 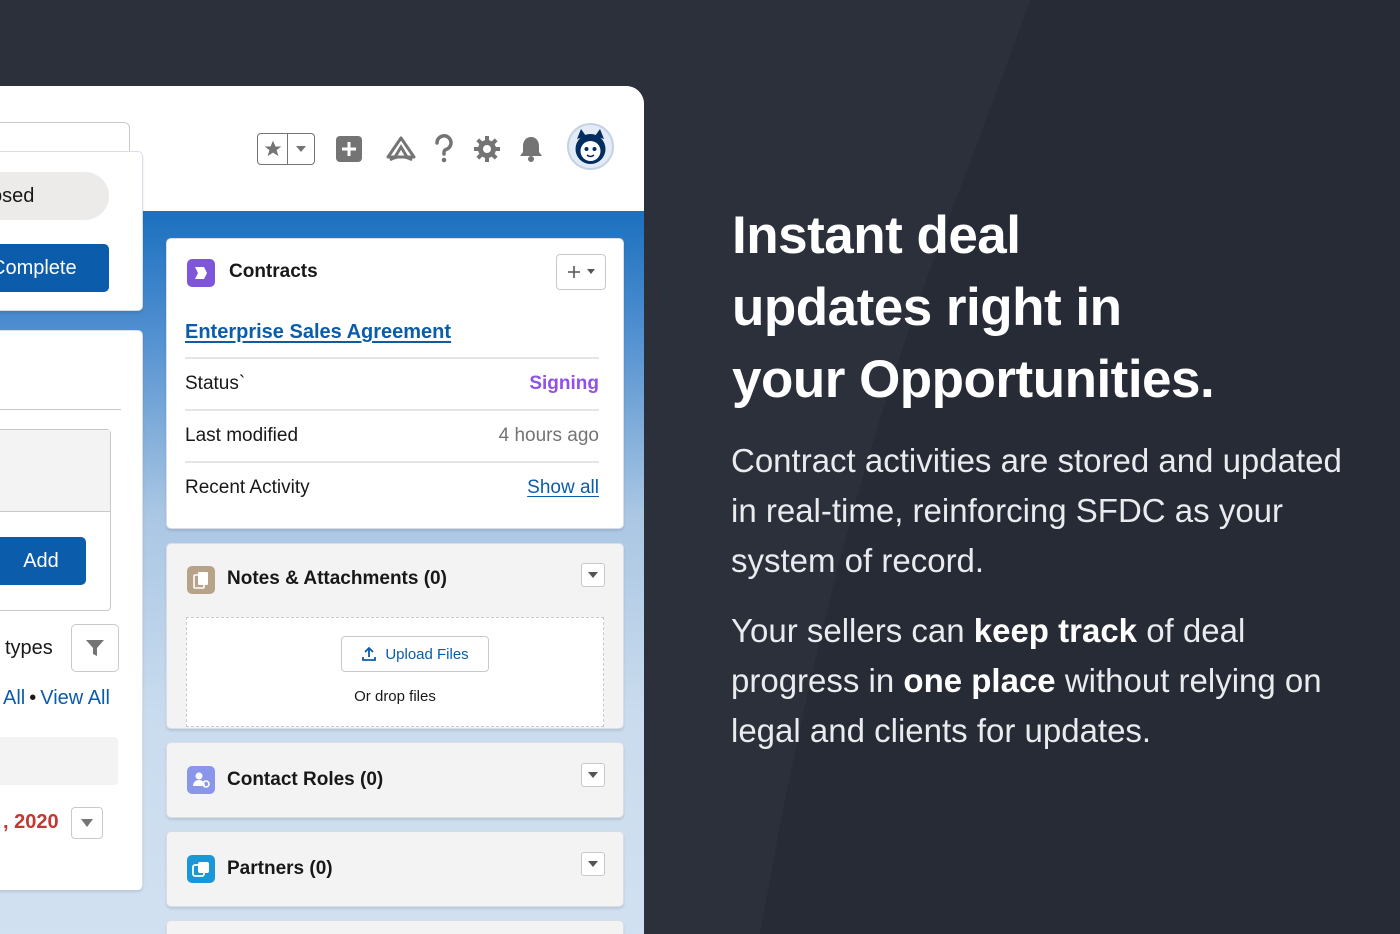 I want to click on add-button: Add, so click(x=43, y=561).